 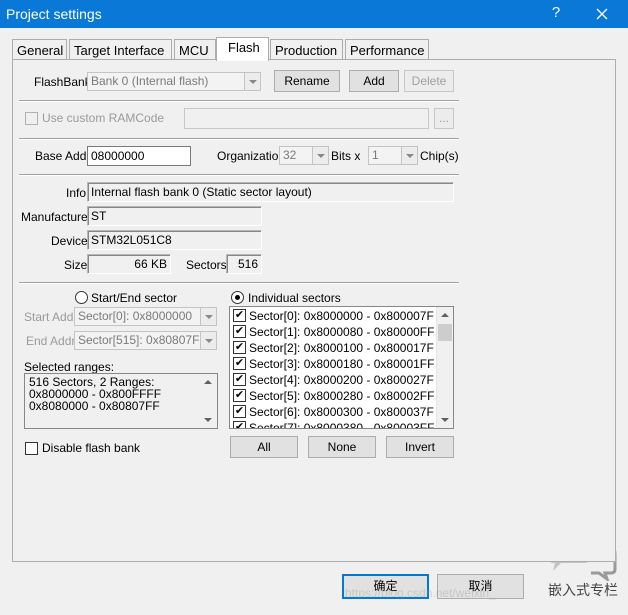 What do you see at coordinates (294, 298) in the screenshot?
I see `individual-sectors-label: Individual sectors` at bounding box center [294, 298].